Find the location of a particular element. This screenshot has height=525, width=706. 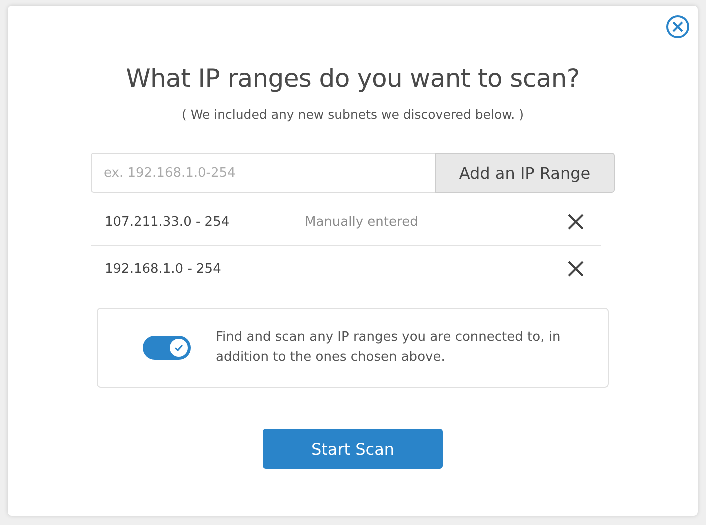

ip-range: 107.211.33.0 - 254 is located at coordinates (168, 222).